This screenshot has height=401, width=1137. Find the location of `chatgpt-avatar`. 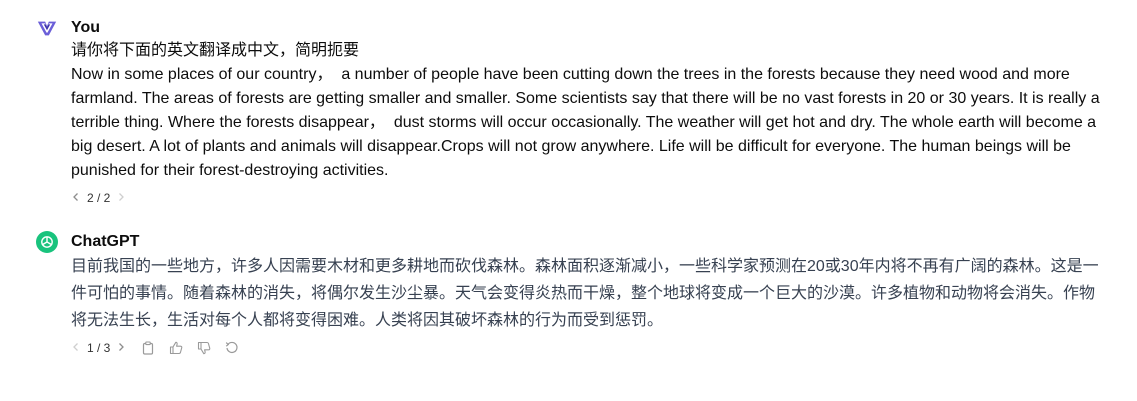

chatgpt-avatar is located at coordinates (47, 242).